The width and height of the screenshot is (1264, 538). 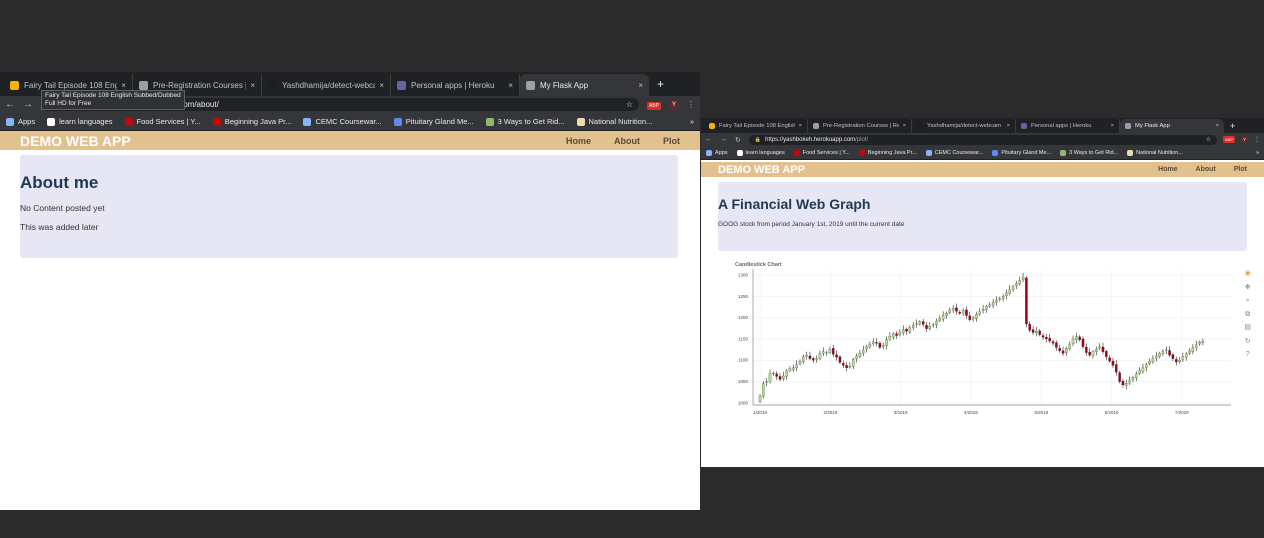 What do you see at coordinates (1248, 355) in the screenshot?
I see `help-icon: ?` at bounding box center [1248, 355].